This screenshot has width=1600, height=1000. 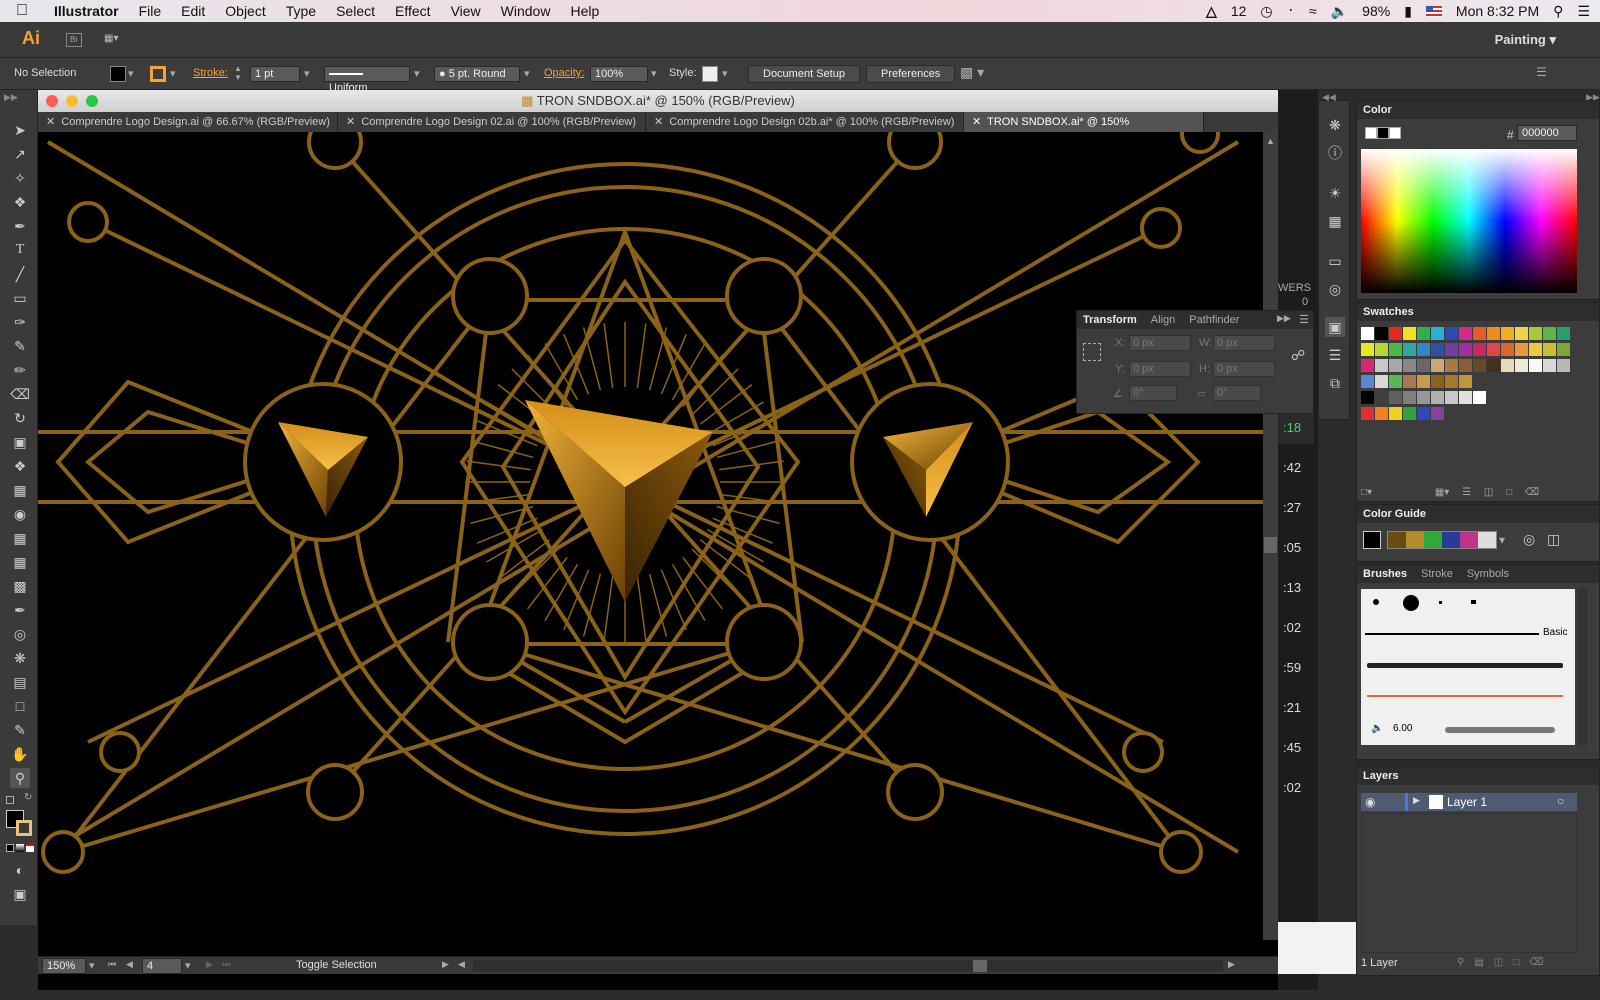 I want to click on save-color-group-icon: ◫, so click(x=1553, y=539).